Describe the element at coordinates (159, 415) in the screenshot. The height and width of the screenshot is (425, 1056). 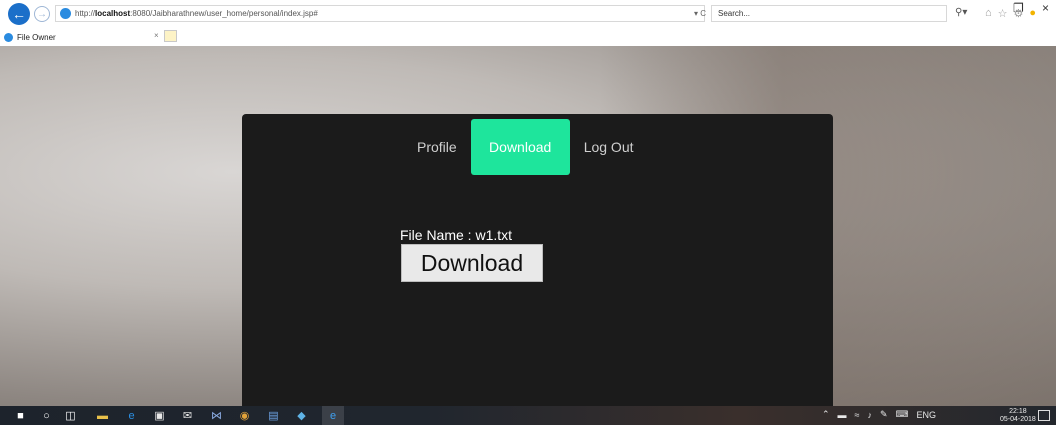
I see `store-icon: ▣` at that location.